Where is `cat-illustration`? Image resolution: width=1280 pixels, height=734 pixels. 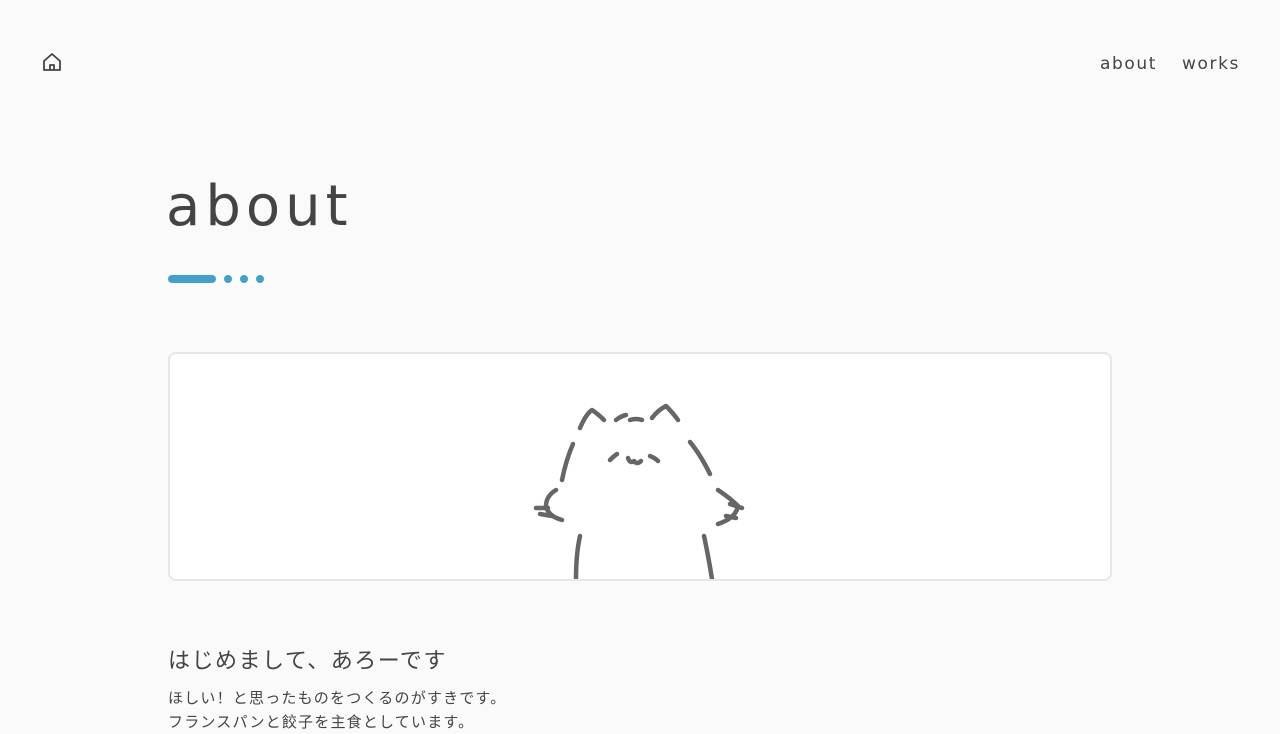 cat-illustration is located at coordinates (639, 491).